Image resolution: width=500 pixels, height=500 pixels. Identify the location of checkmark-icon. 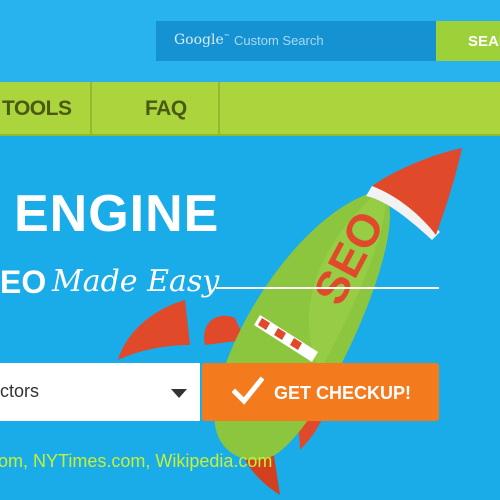
(248, 390).